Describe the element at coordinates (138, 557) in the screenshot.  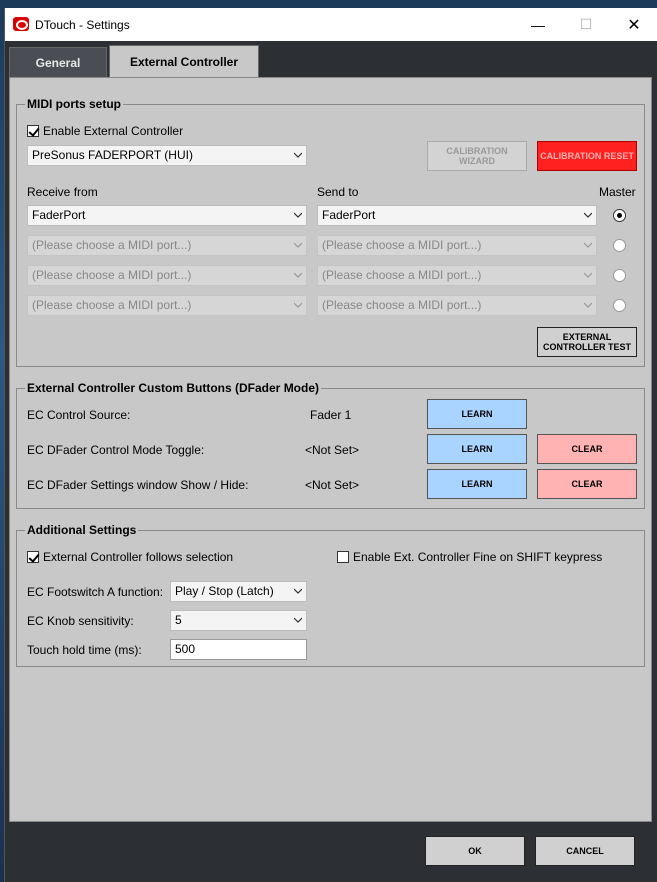
I see `follows-selection-label: External Controller follows selection` at that location.